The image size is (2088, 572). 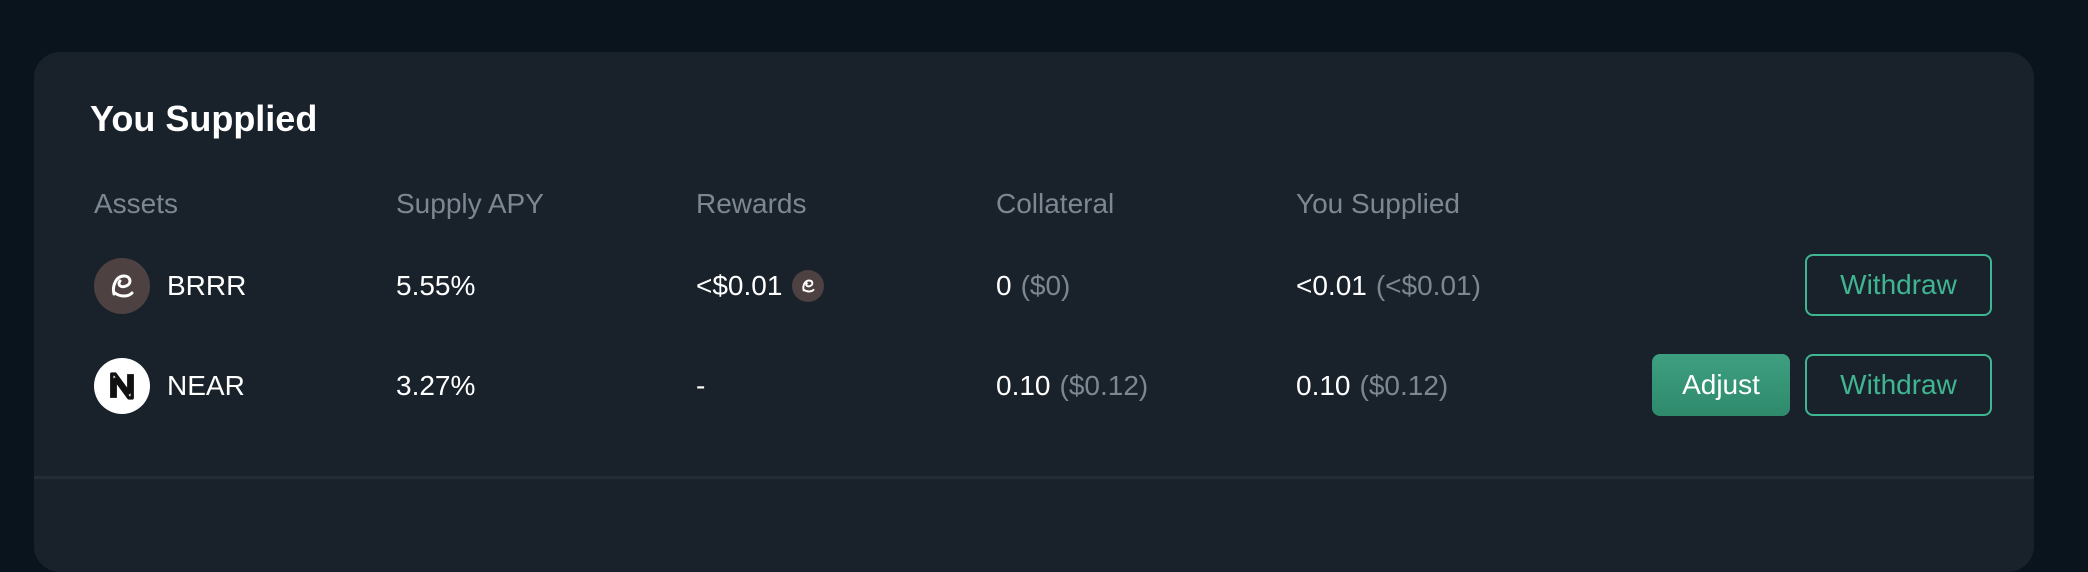 I want to click on column-header-you-supplied: You Supplied, so click(x=1378, y=203).